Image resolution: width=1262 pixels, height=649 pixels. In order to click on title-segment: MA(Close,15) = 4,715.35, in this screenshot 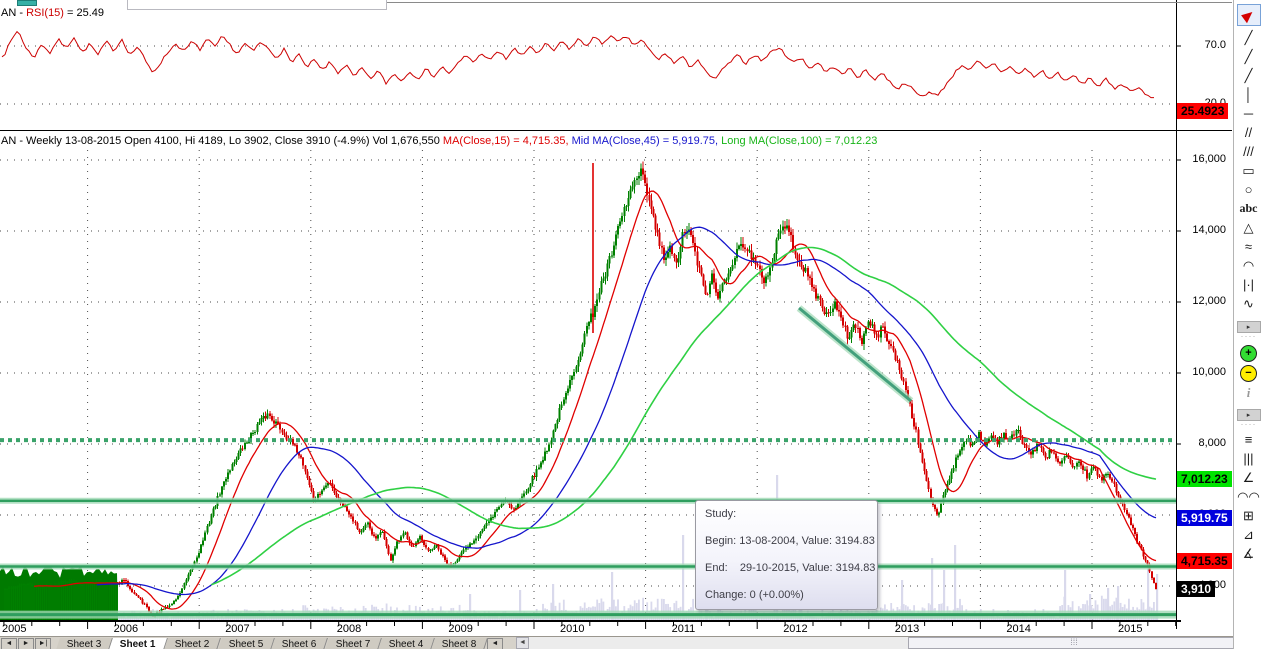, I will do `click(505, 141)`.